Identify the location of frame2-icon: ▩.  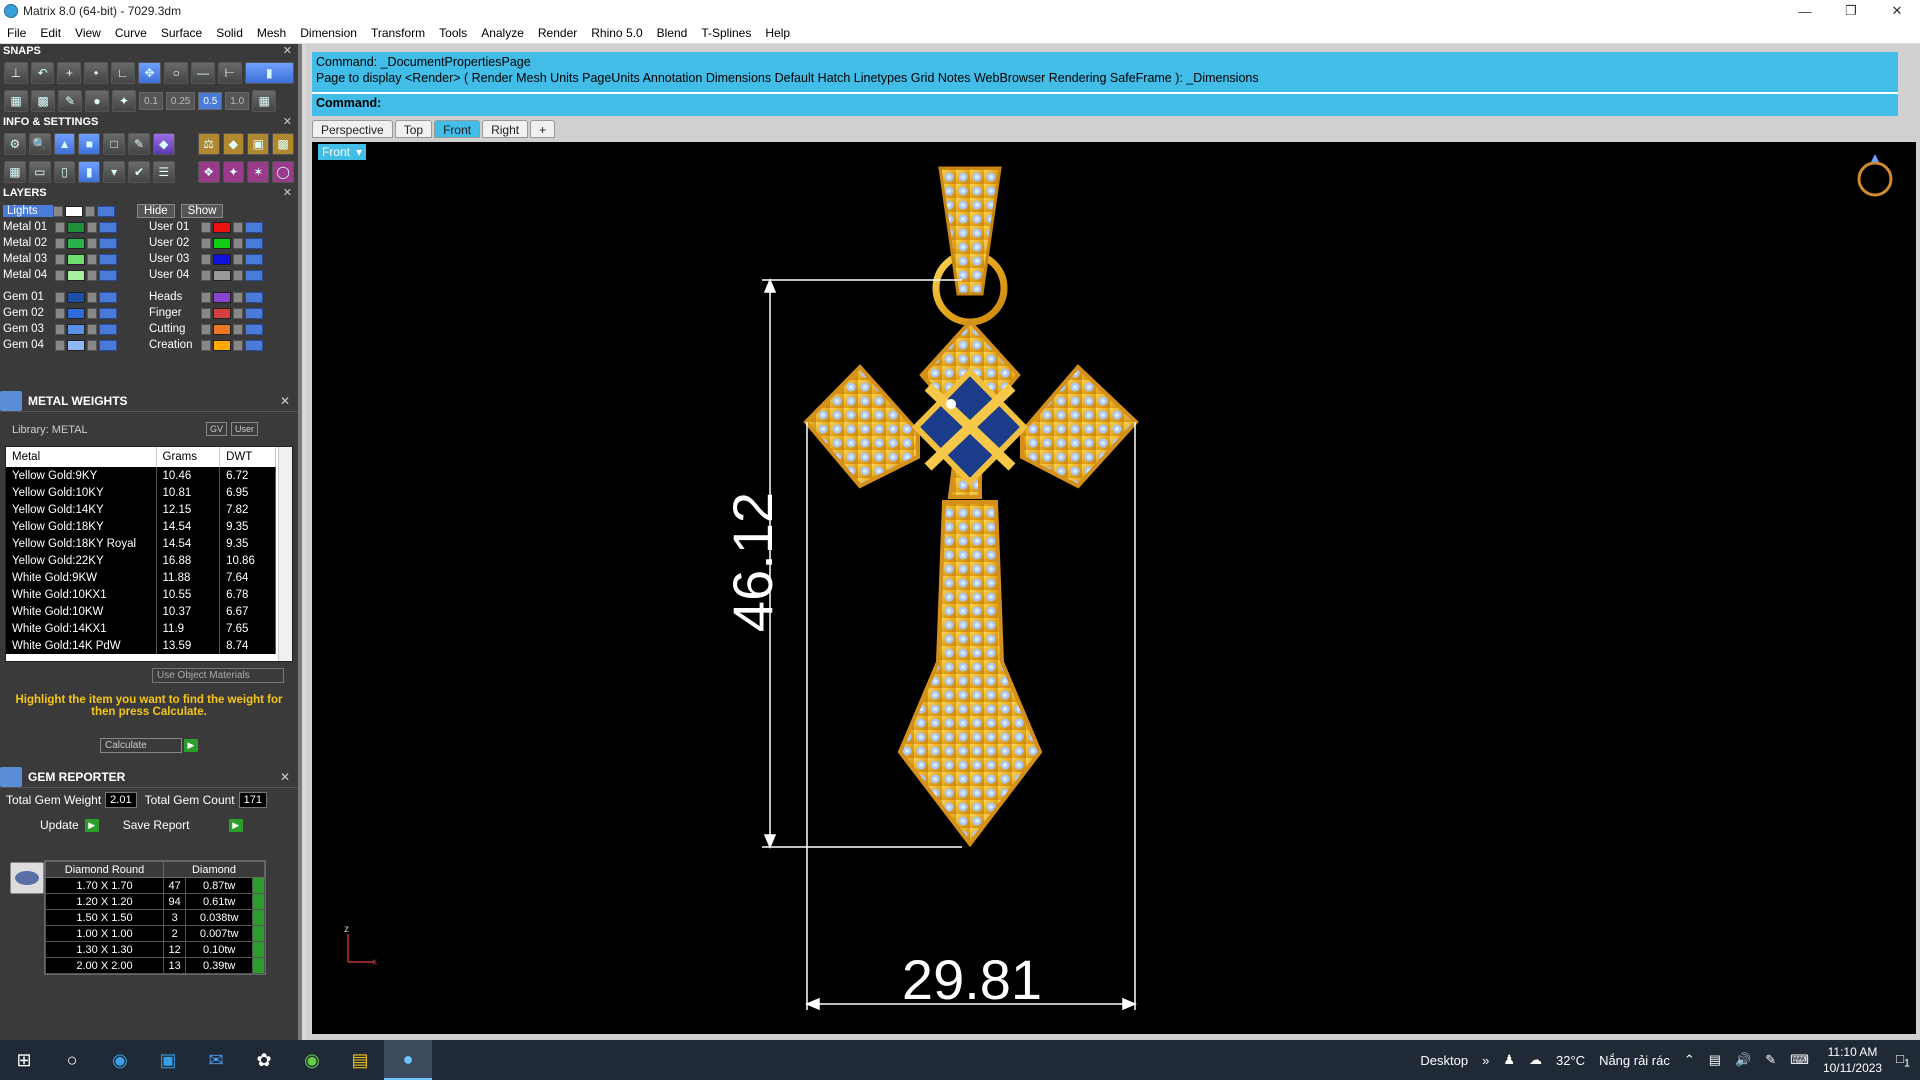
(283, 144).